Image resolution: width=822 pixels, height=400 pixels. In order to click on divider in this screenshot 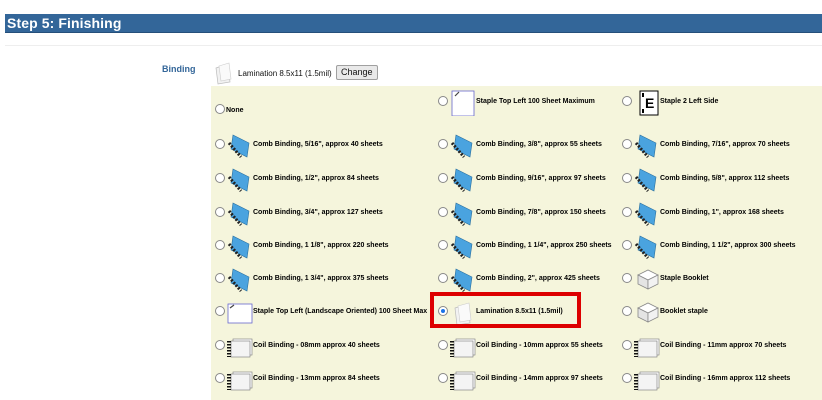, I will do `click(413, 45)`.